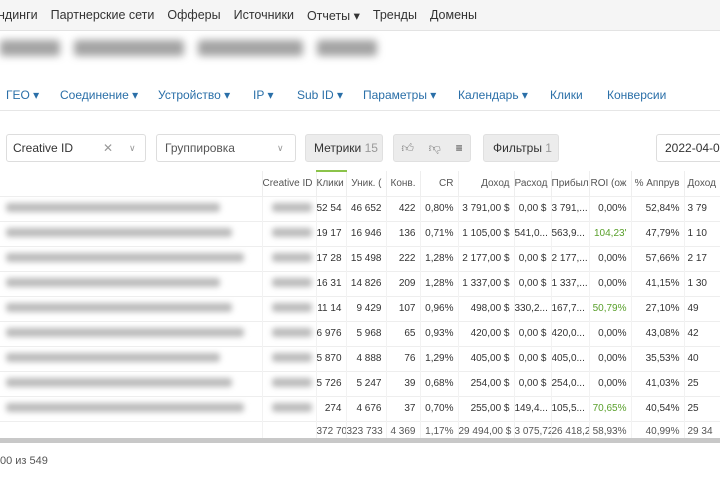 The height and width of the screenshot is (480, 720). What do you see at coordinates (486, 358) in the screenshot?
I see `cell: 405,00 $` at bounding box center [486, 358].